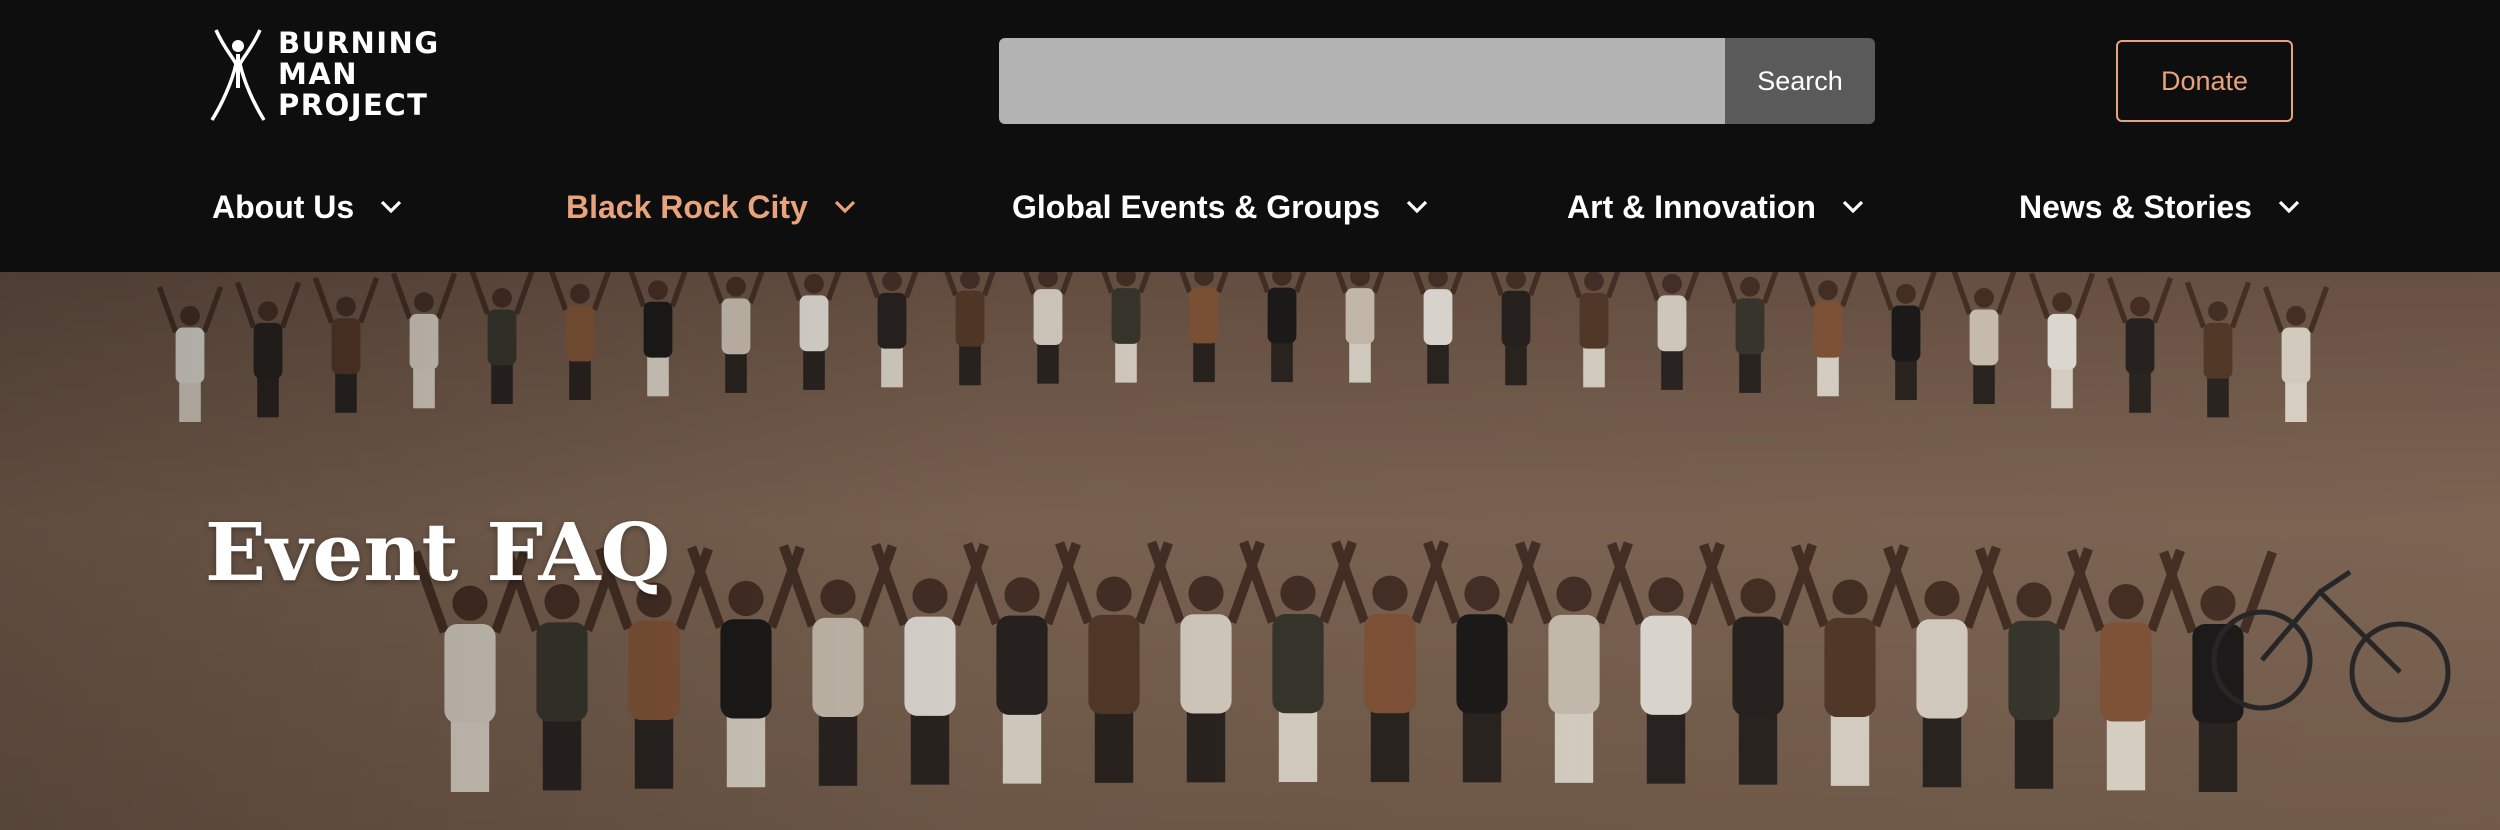 This screenshot has height=830, width=2500. I want to click on burning-man-logo: BURNING MAN PROJECT, so click(325, 74).